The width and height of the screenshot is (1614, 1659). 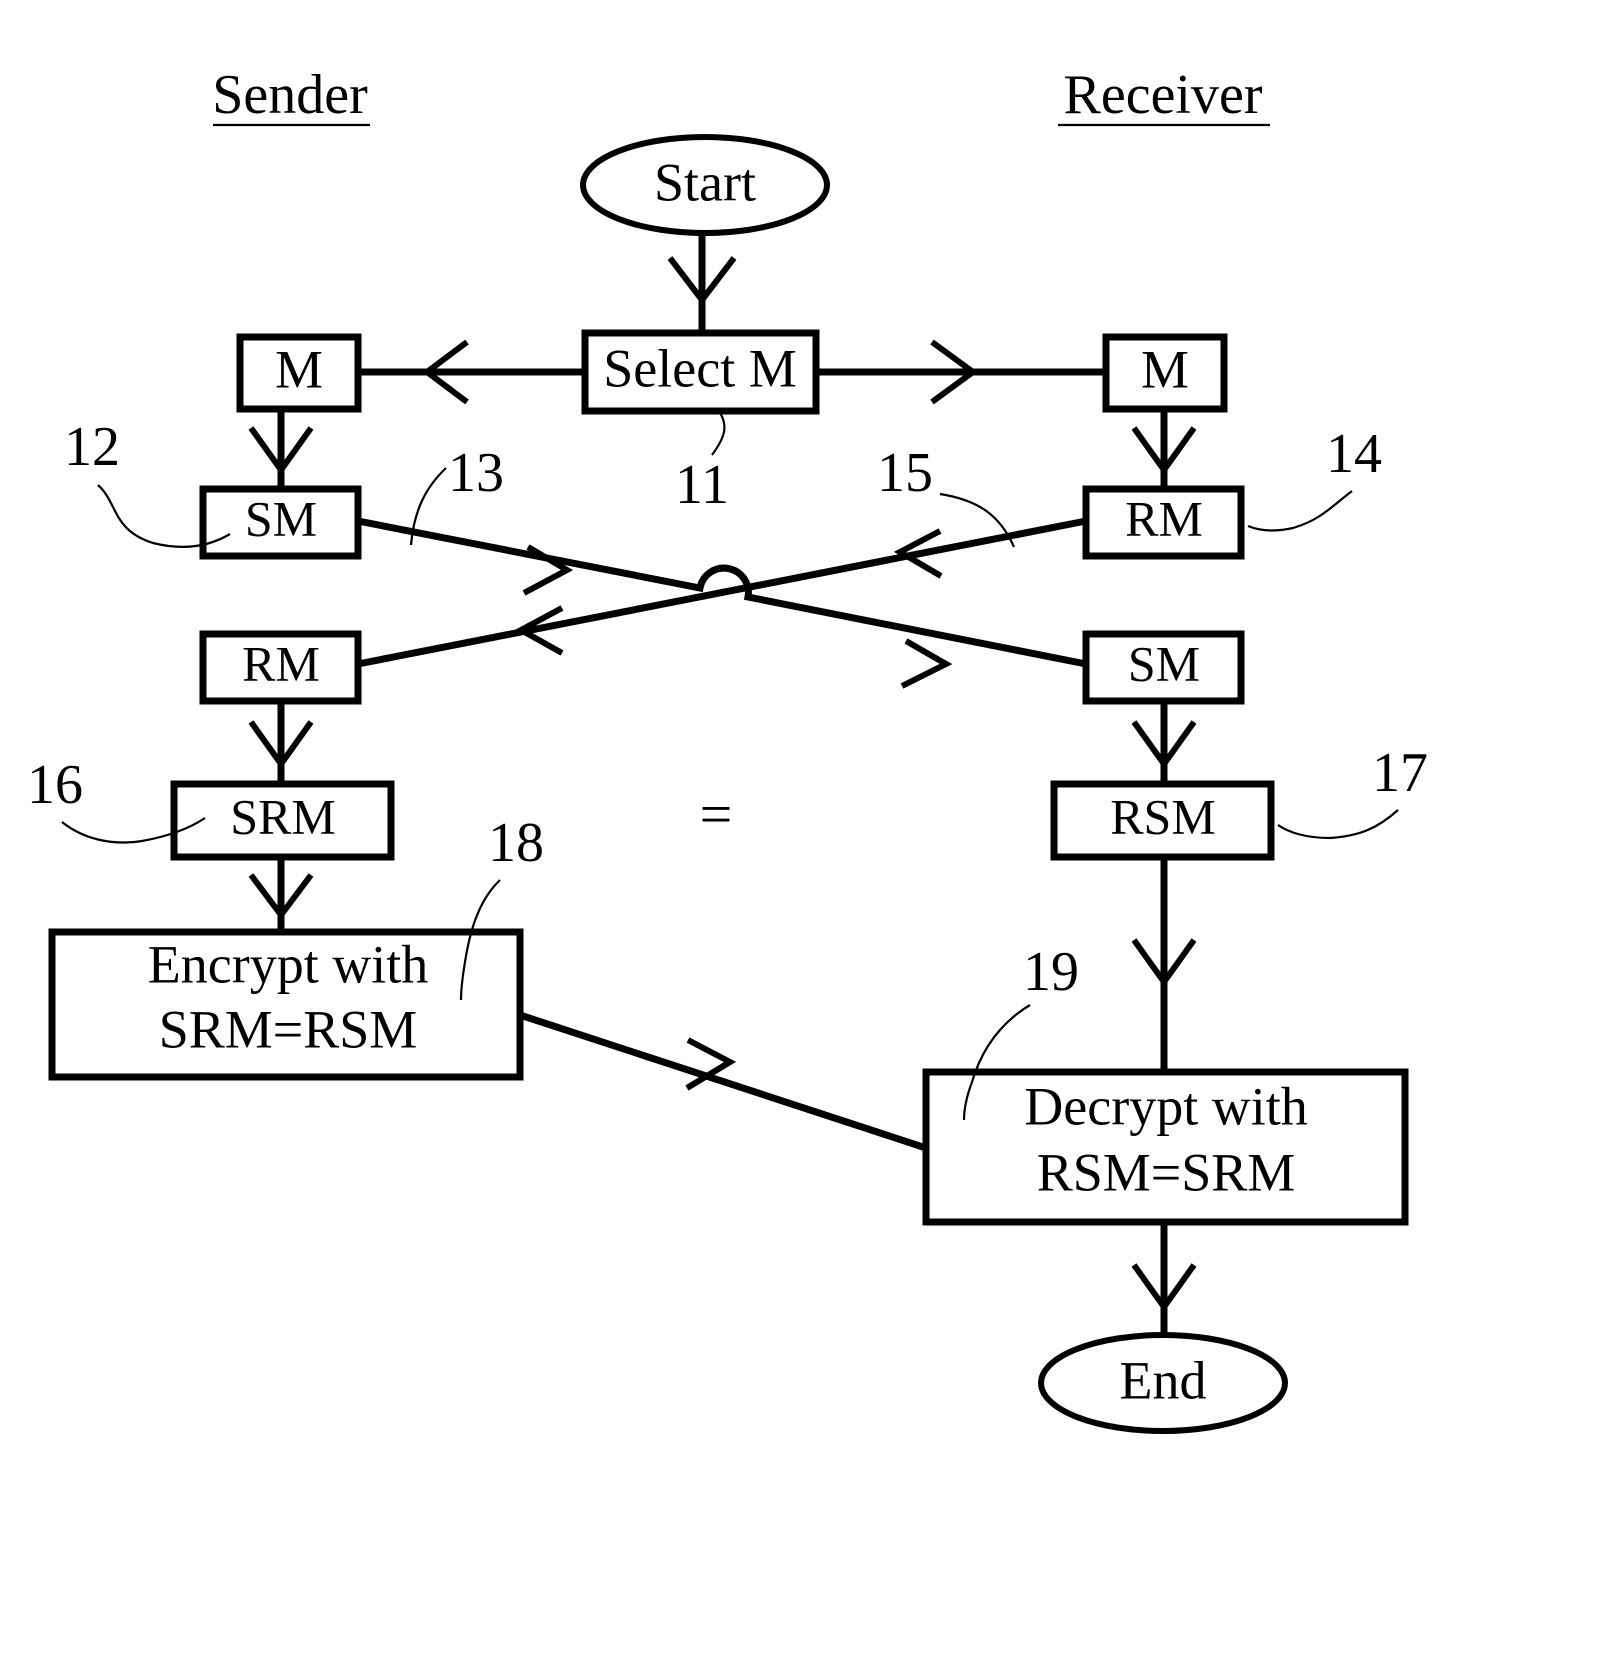 I want to click on node-sender-sm: SM, so click(x=280, y=522).